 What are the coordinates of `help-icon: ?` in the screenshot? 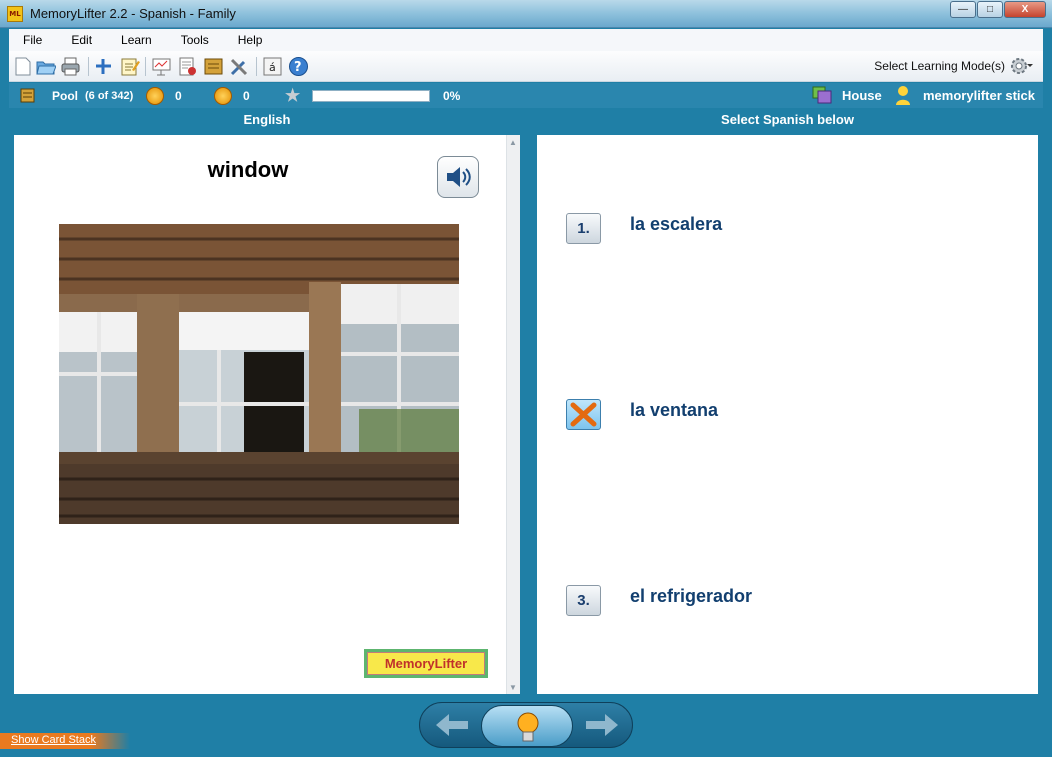 It's located at (298, 66).